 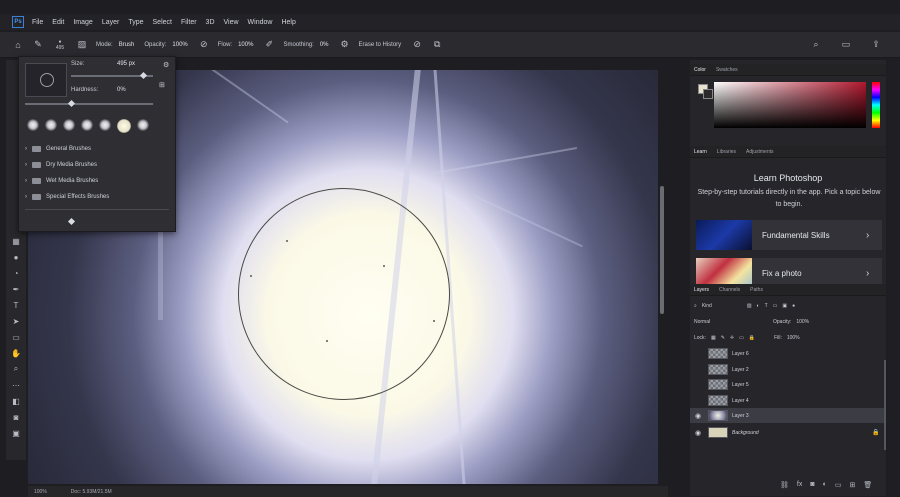 What do you see at coordinates (788, 415) in the screenshot?
I see `layer-row-selected: ◉ Layer 3` at bounding box center [788, 415].